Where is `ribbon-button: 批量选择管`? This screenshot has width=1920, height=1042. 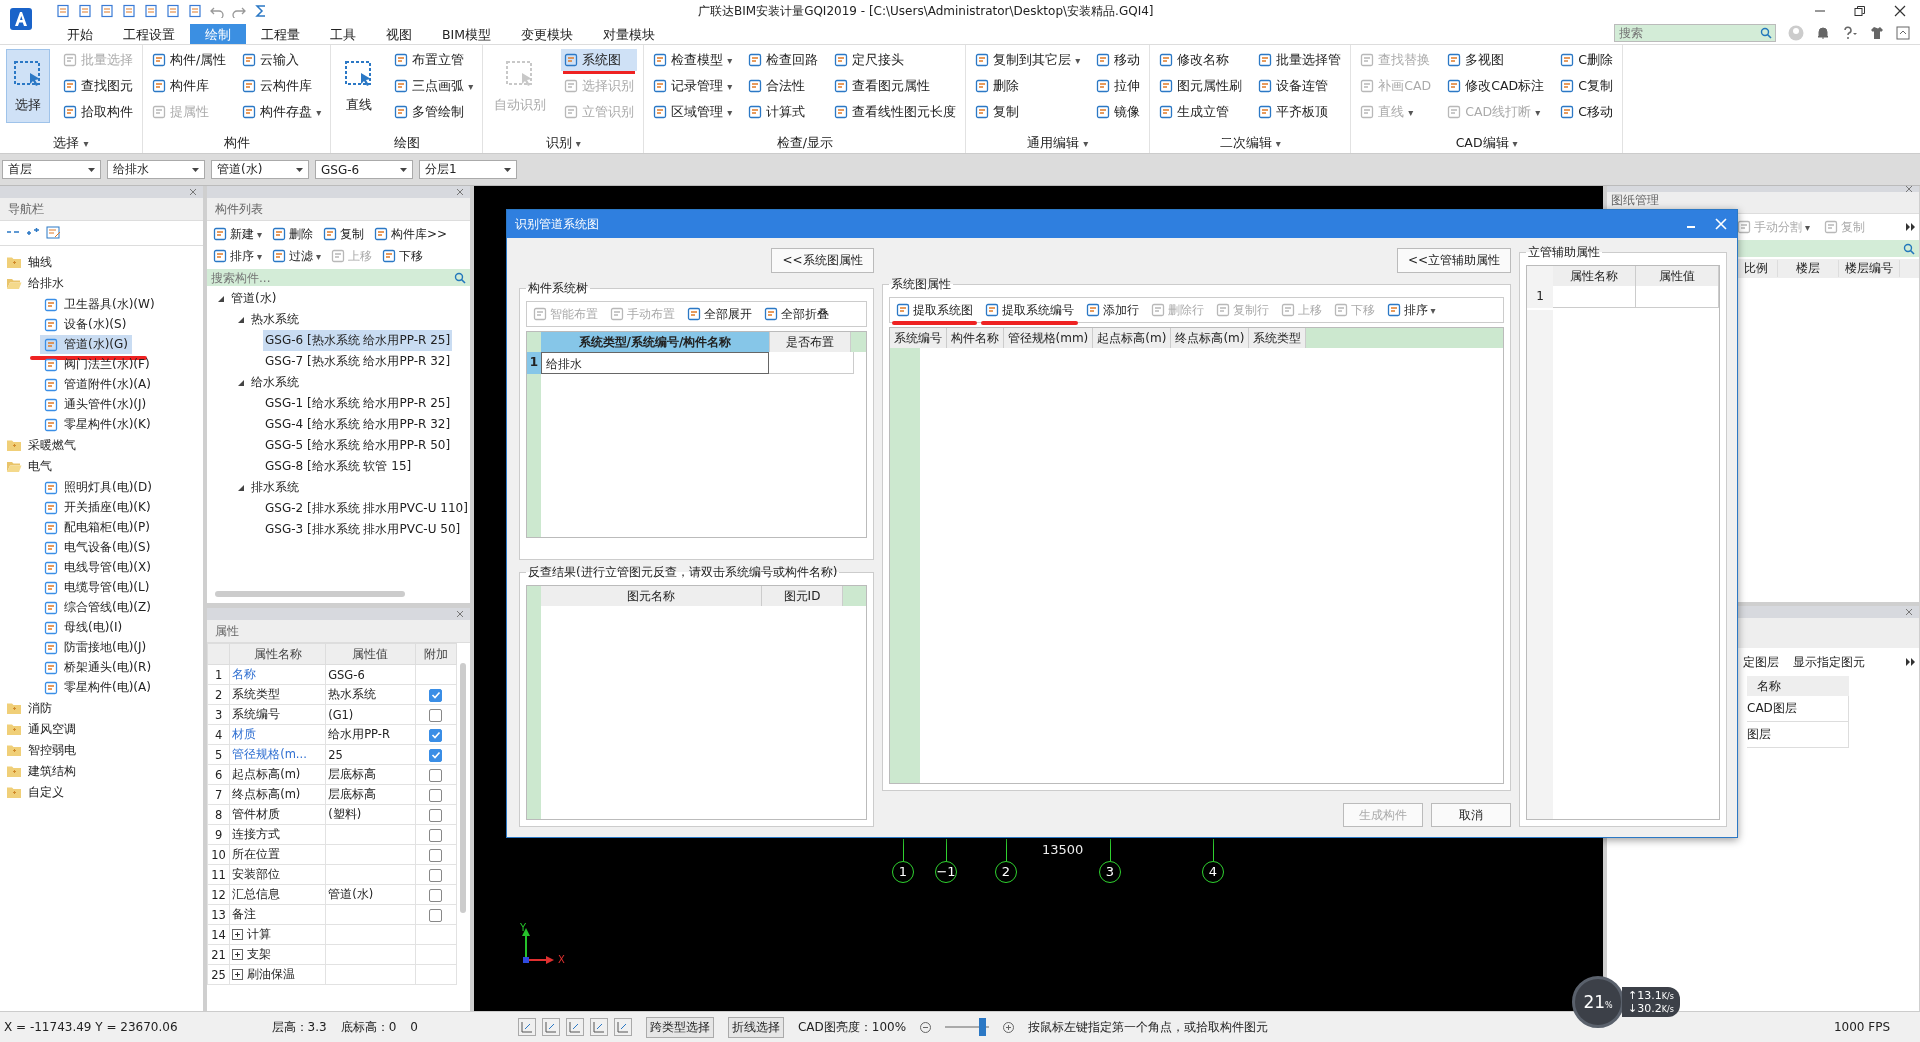 ribbon-button: 批量选择管 is located at coordinates (1300, 60).